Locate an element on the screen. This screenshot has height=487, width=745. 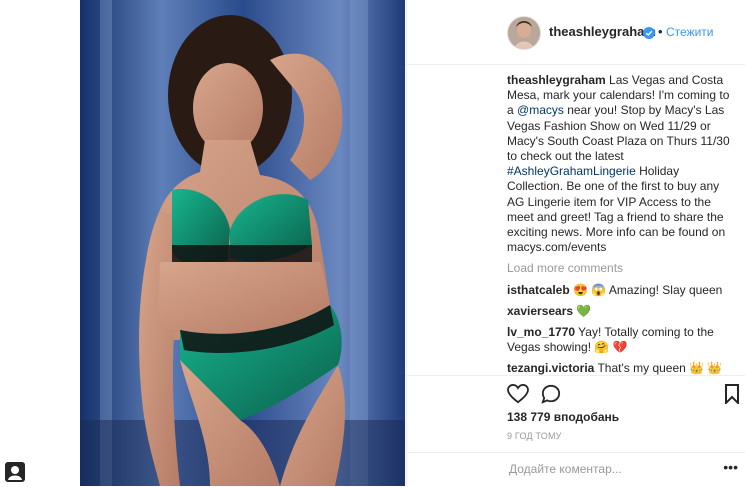
user-icon is located at coordinates (15, 472).